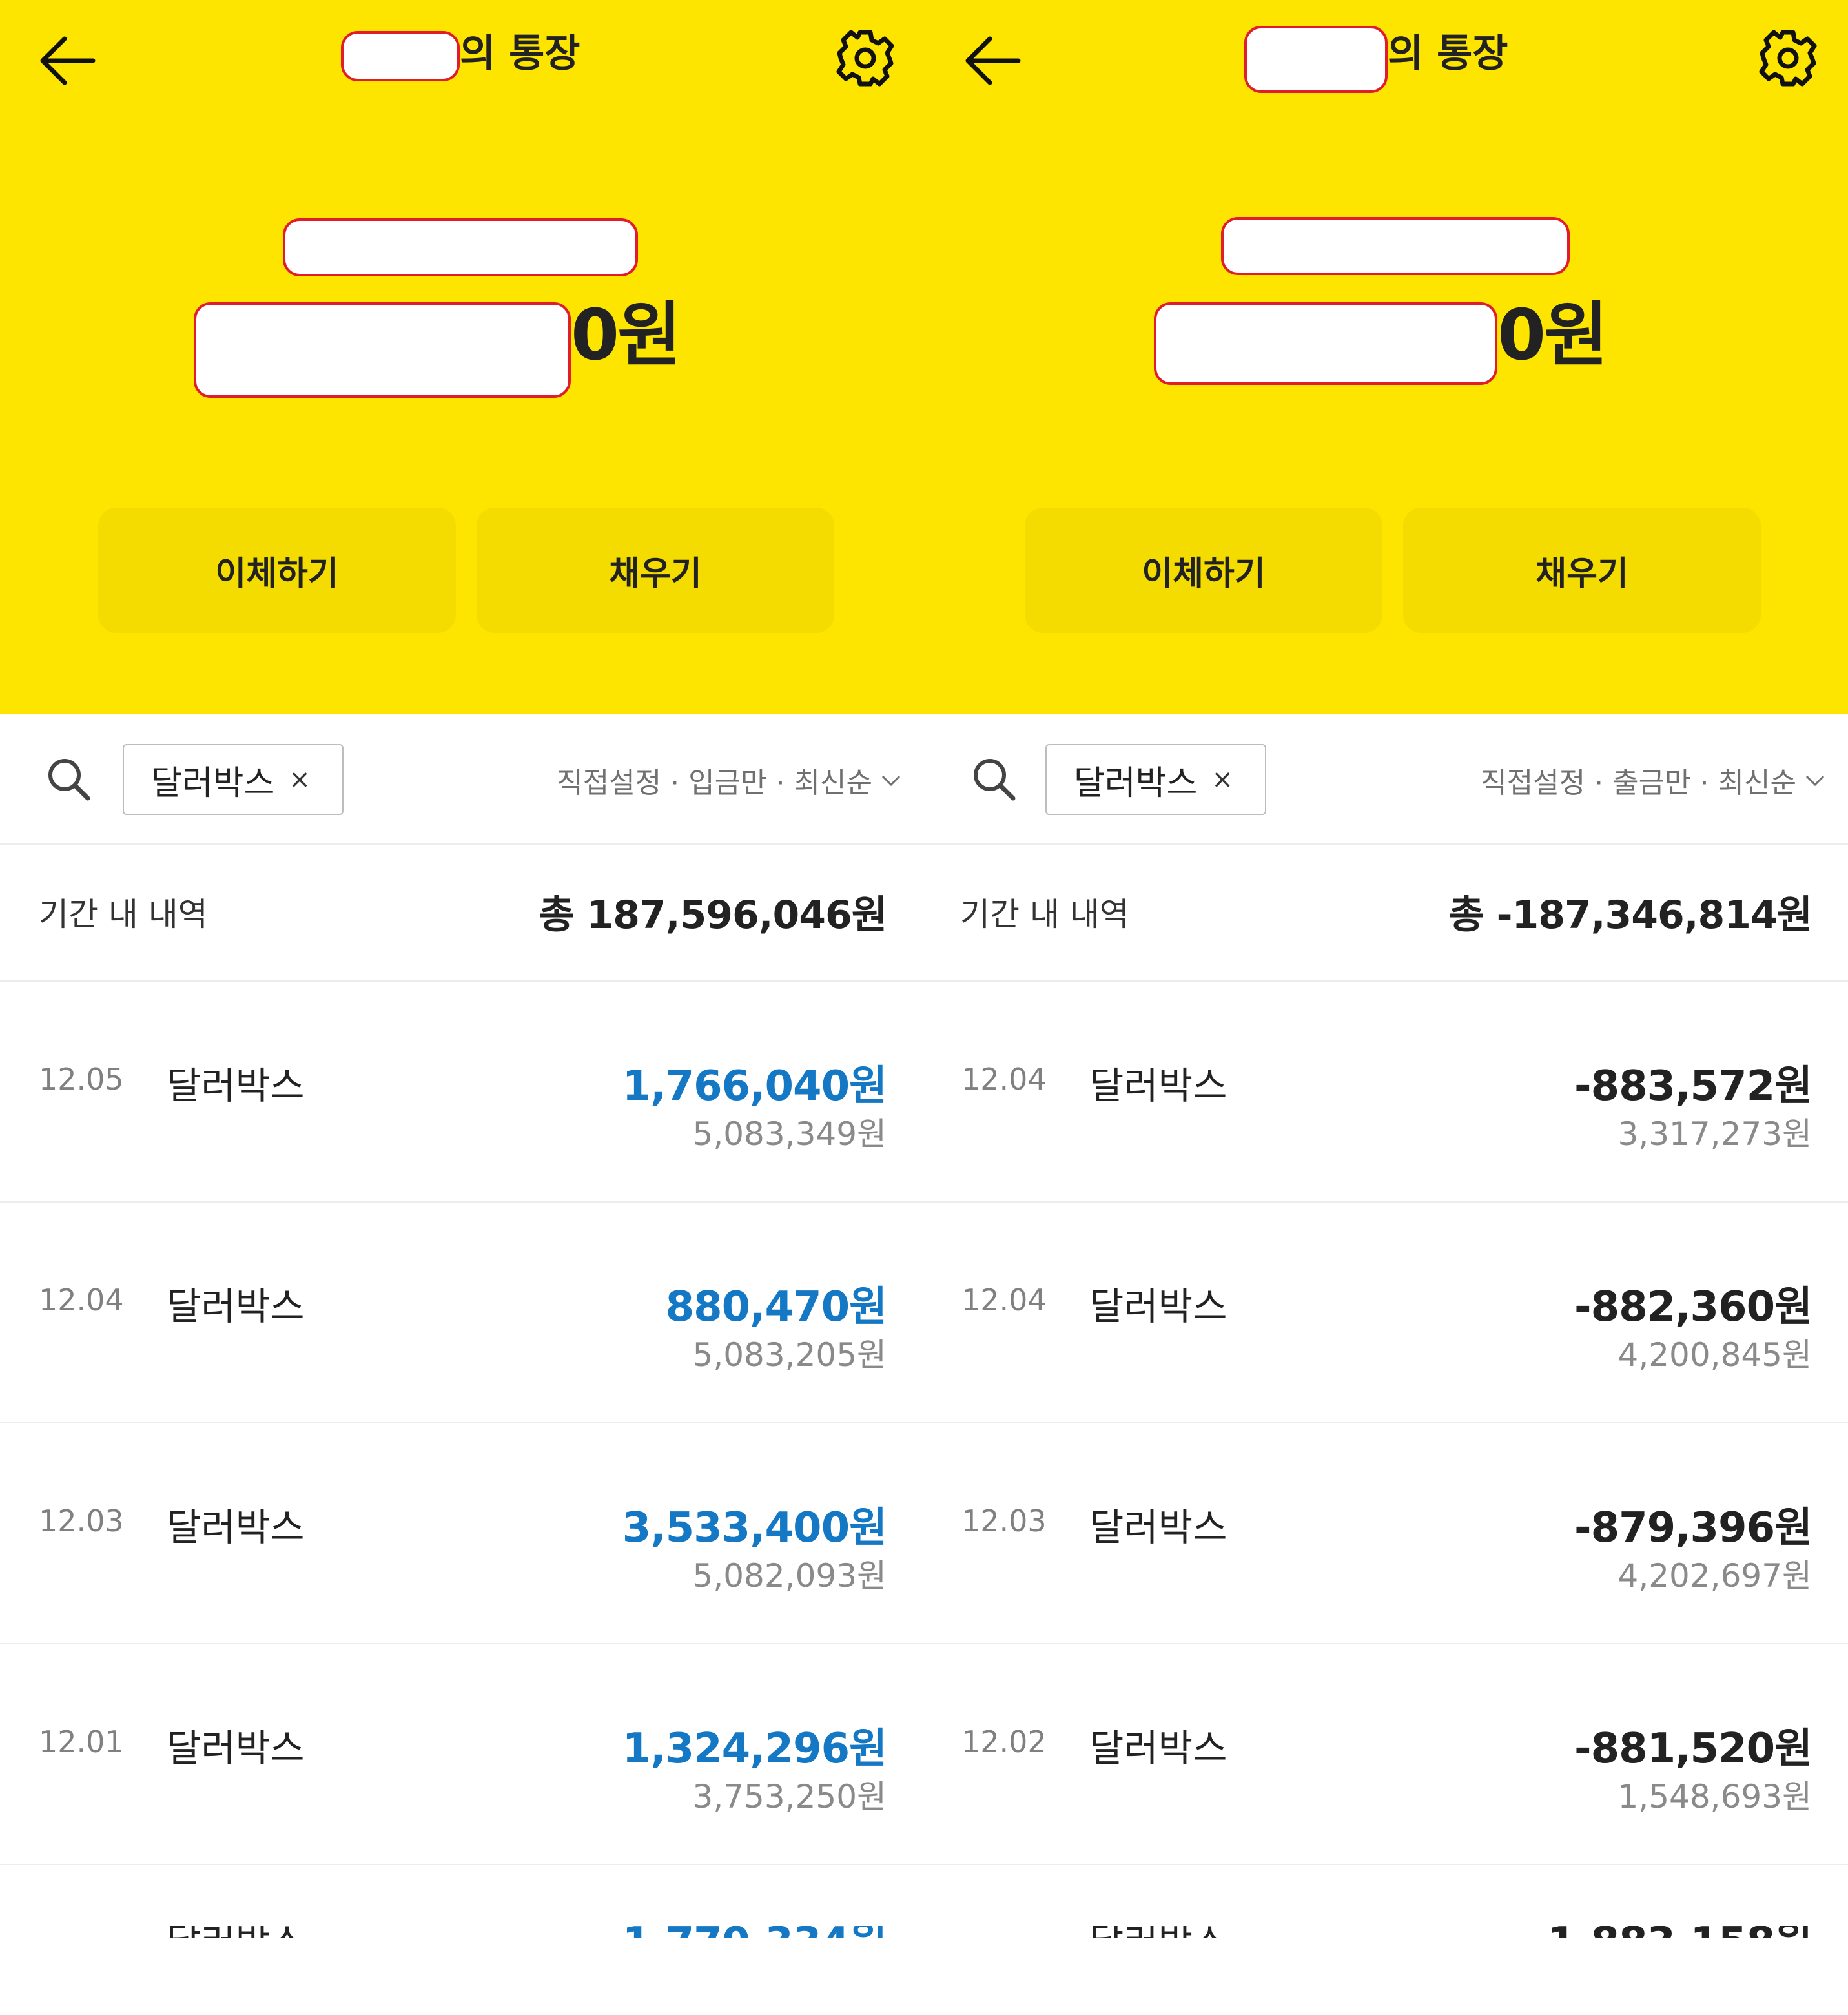  I want to click on transaction-balance: 5,082,093원, so click(790, 1576).